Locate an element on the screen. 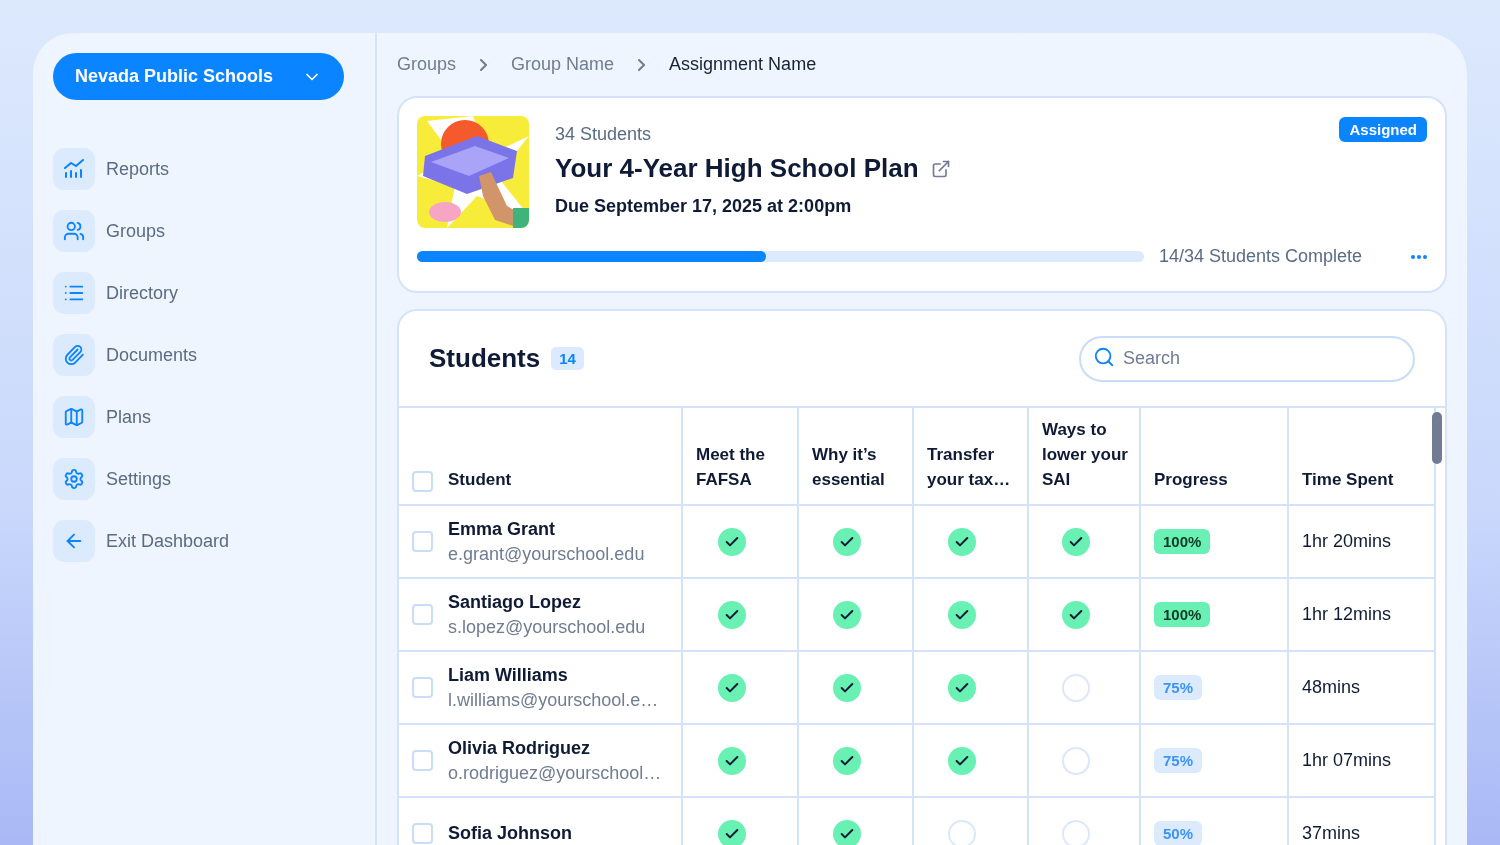 The image size is (1500, 845). nav-link: Settings is located at coordinates (139, 479).